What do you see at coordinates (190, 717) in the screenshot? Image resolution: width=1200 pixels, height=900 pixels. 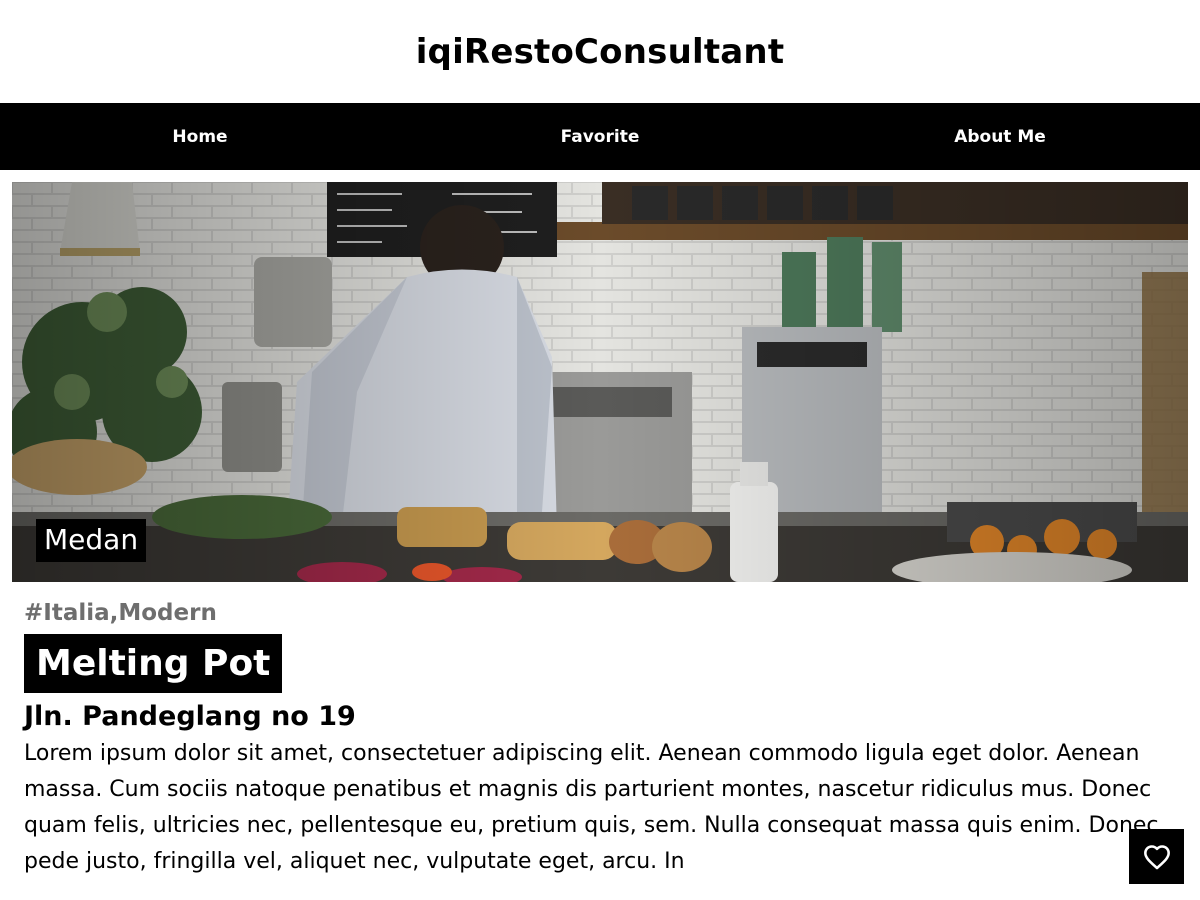 I see `restaurant-address: Jln. Pandeglang no 19` at bounding box center [190, 717].